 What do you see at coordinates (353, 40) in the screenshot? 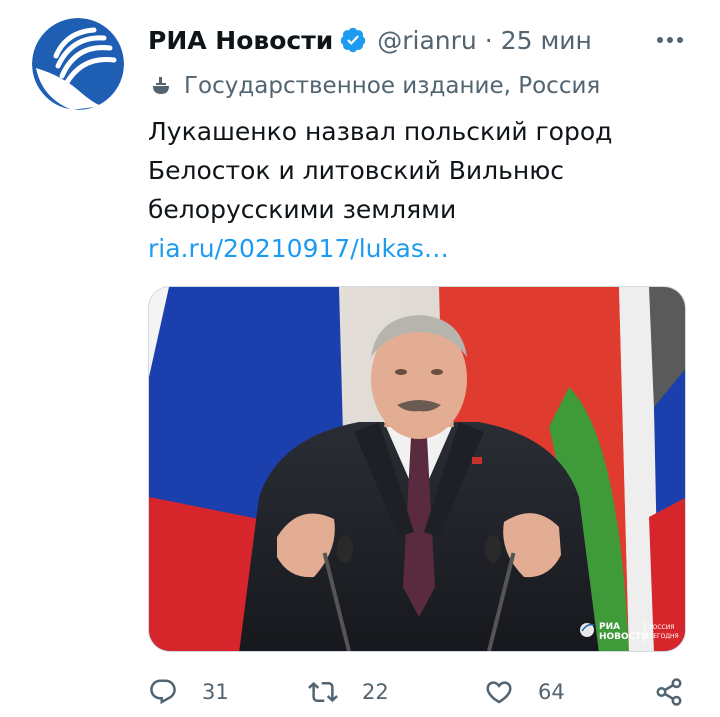
I see `verified-badge-icon` at bounding box center [353, 40].